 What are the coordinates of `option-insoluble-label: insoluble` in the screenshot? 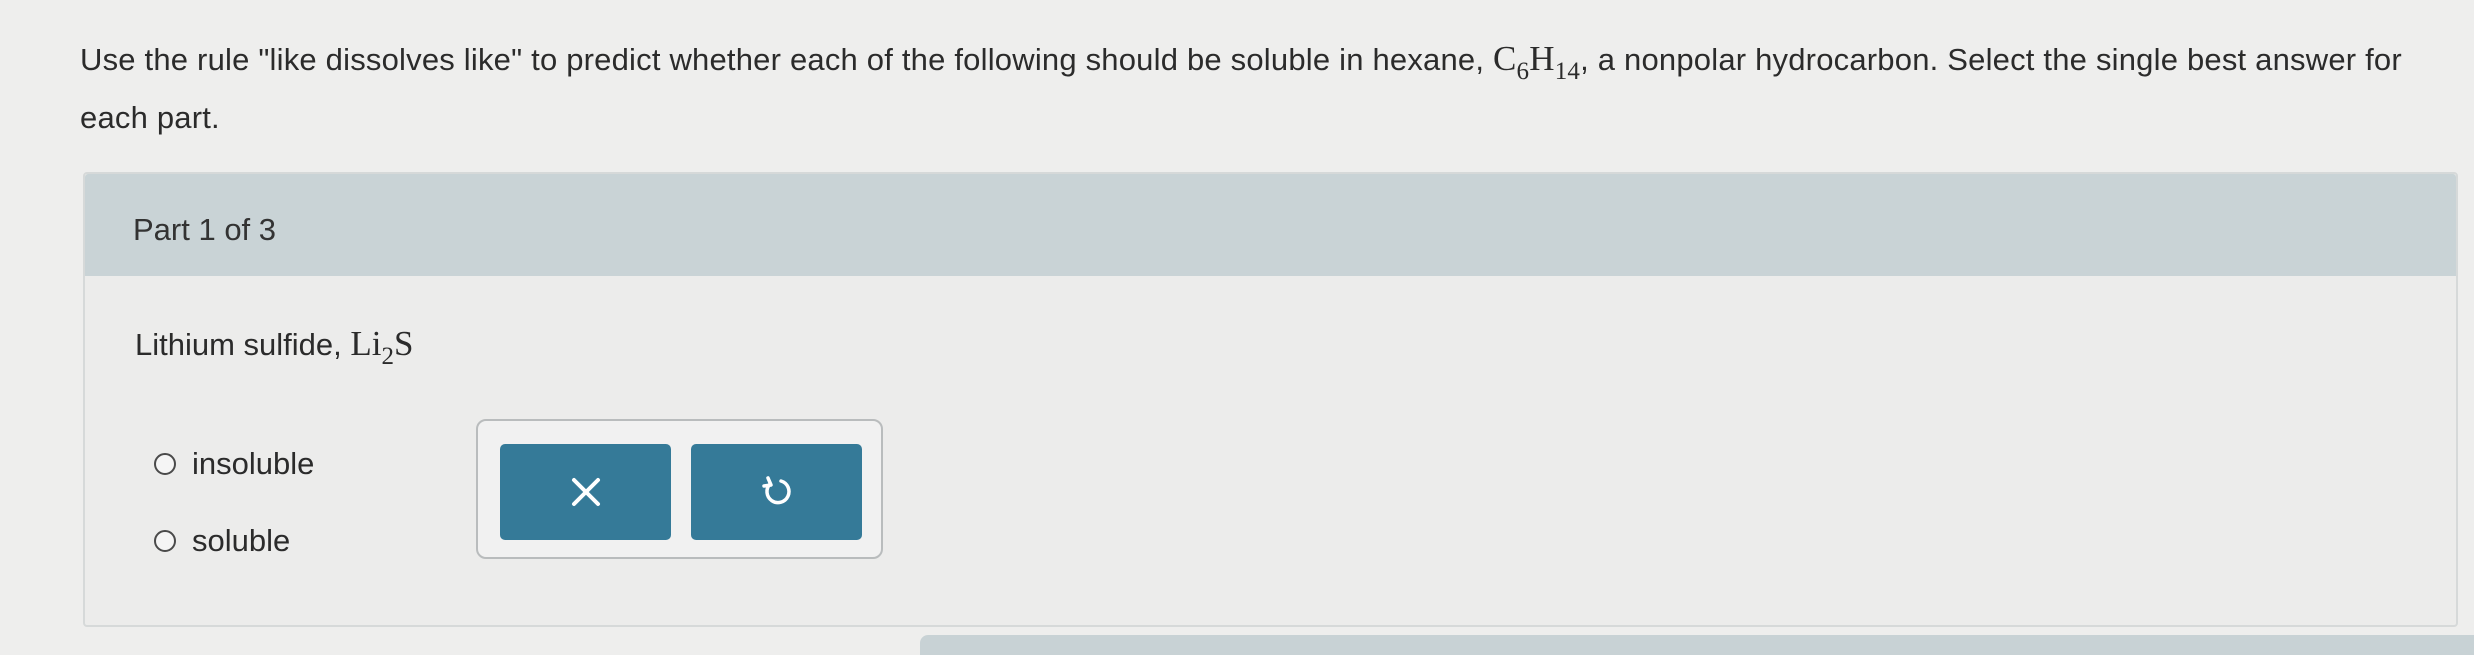 It's located at (253, 463).